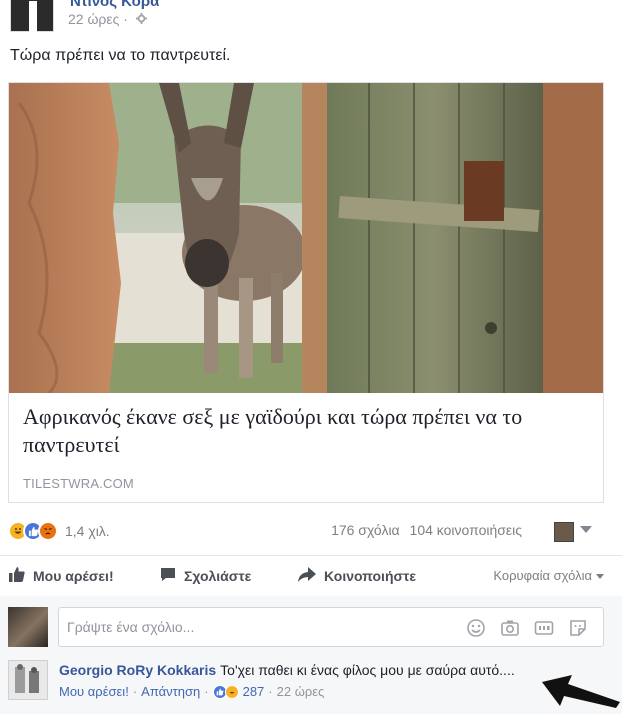 Image resolution: width=622 pixels, height=714 pixels. Describe the element at coordinates (93, 19) in the screenshot. I see `post-time: 22 ώρες` at that location.